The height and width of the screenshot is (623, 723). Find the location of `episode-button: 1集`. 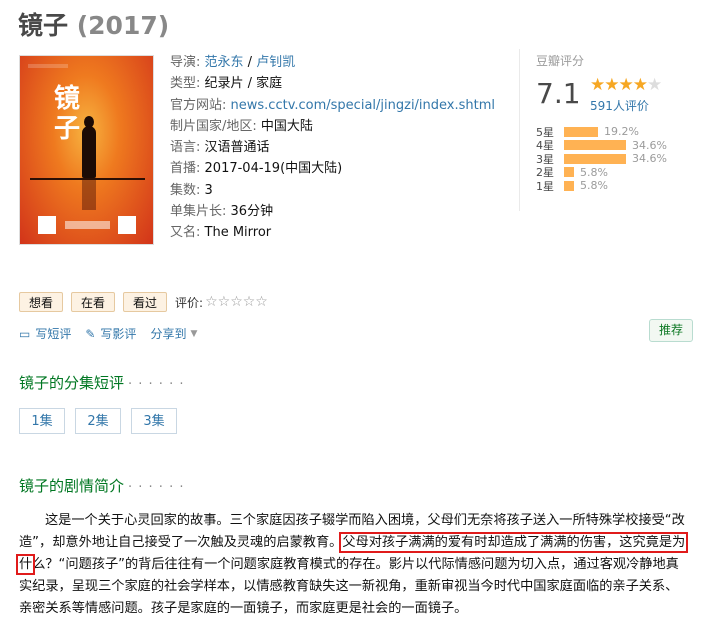

episode-button: 1集 is located at coordinates (42, 421).